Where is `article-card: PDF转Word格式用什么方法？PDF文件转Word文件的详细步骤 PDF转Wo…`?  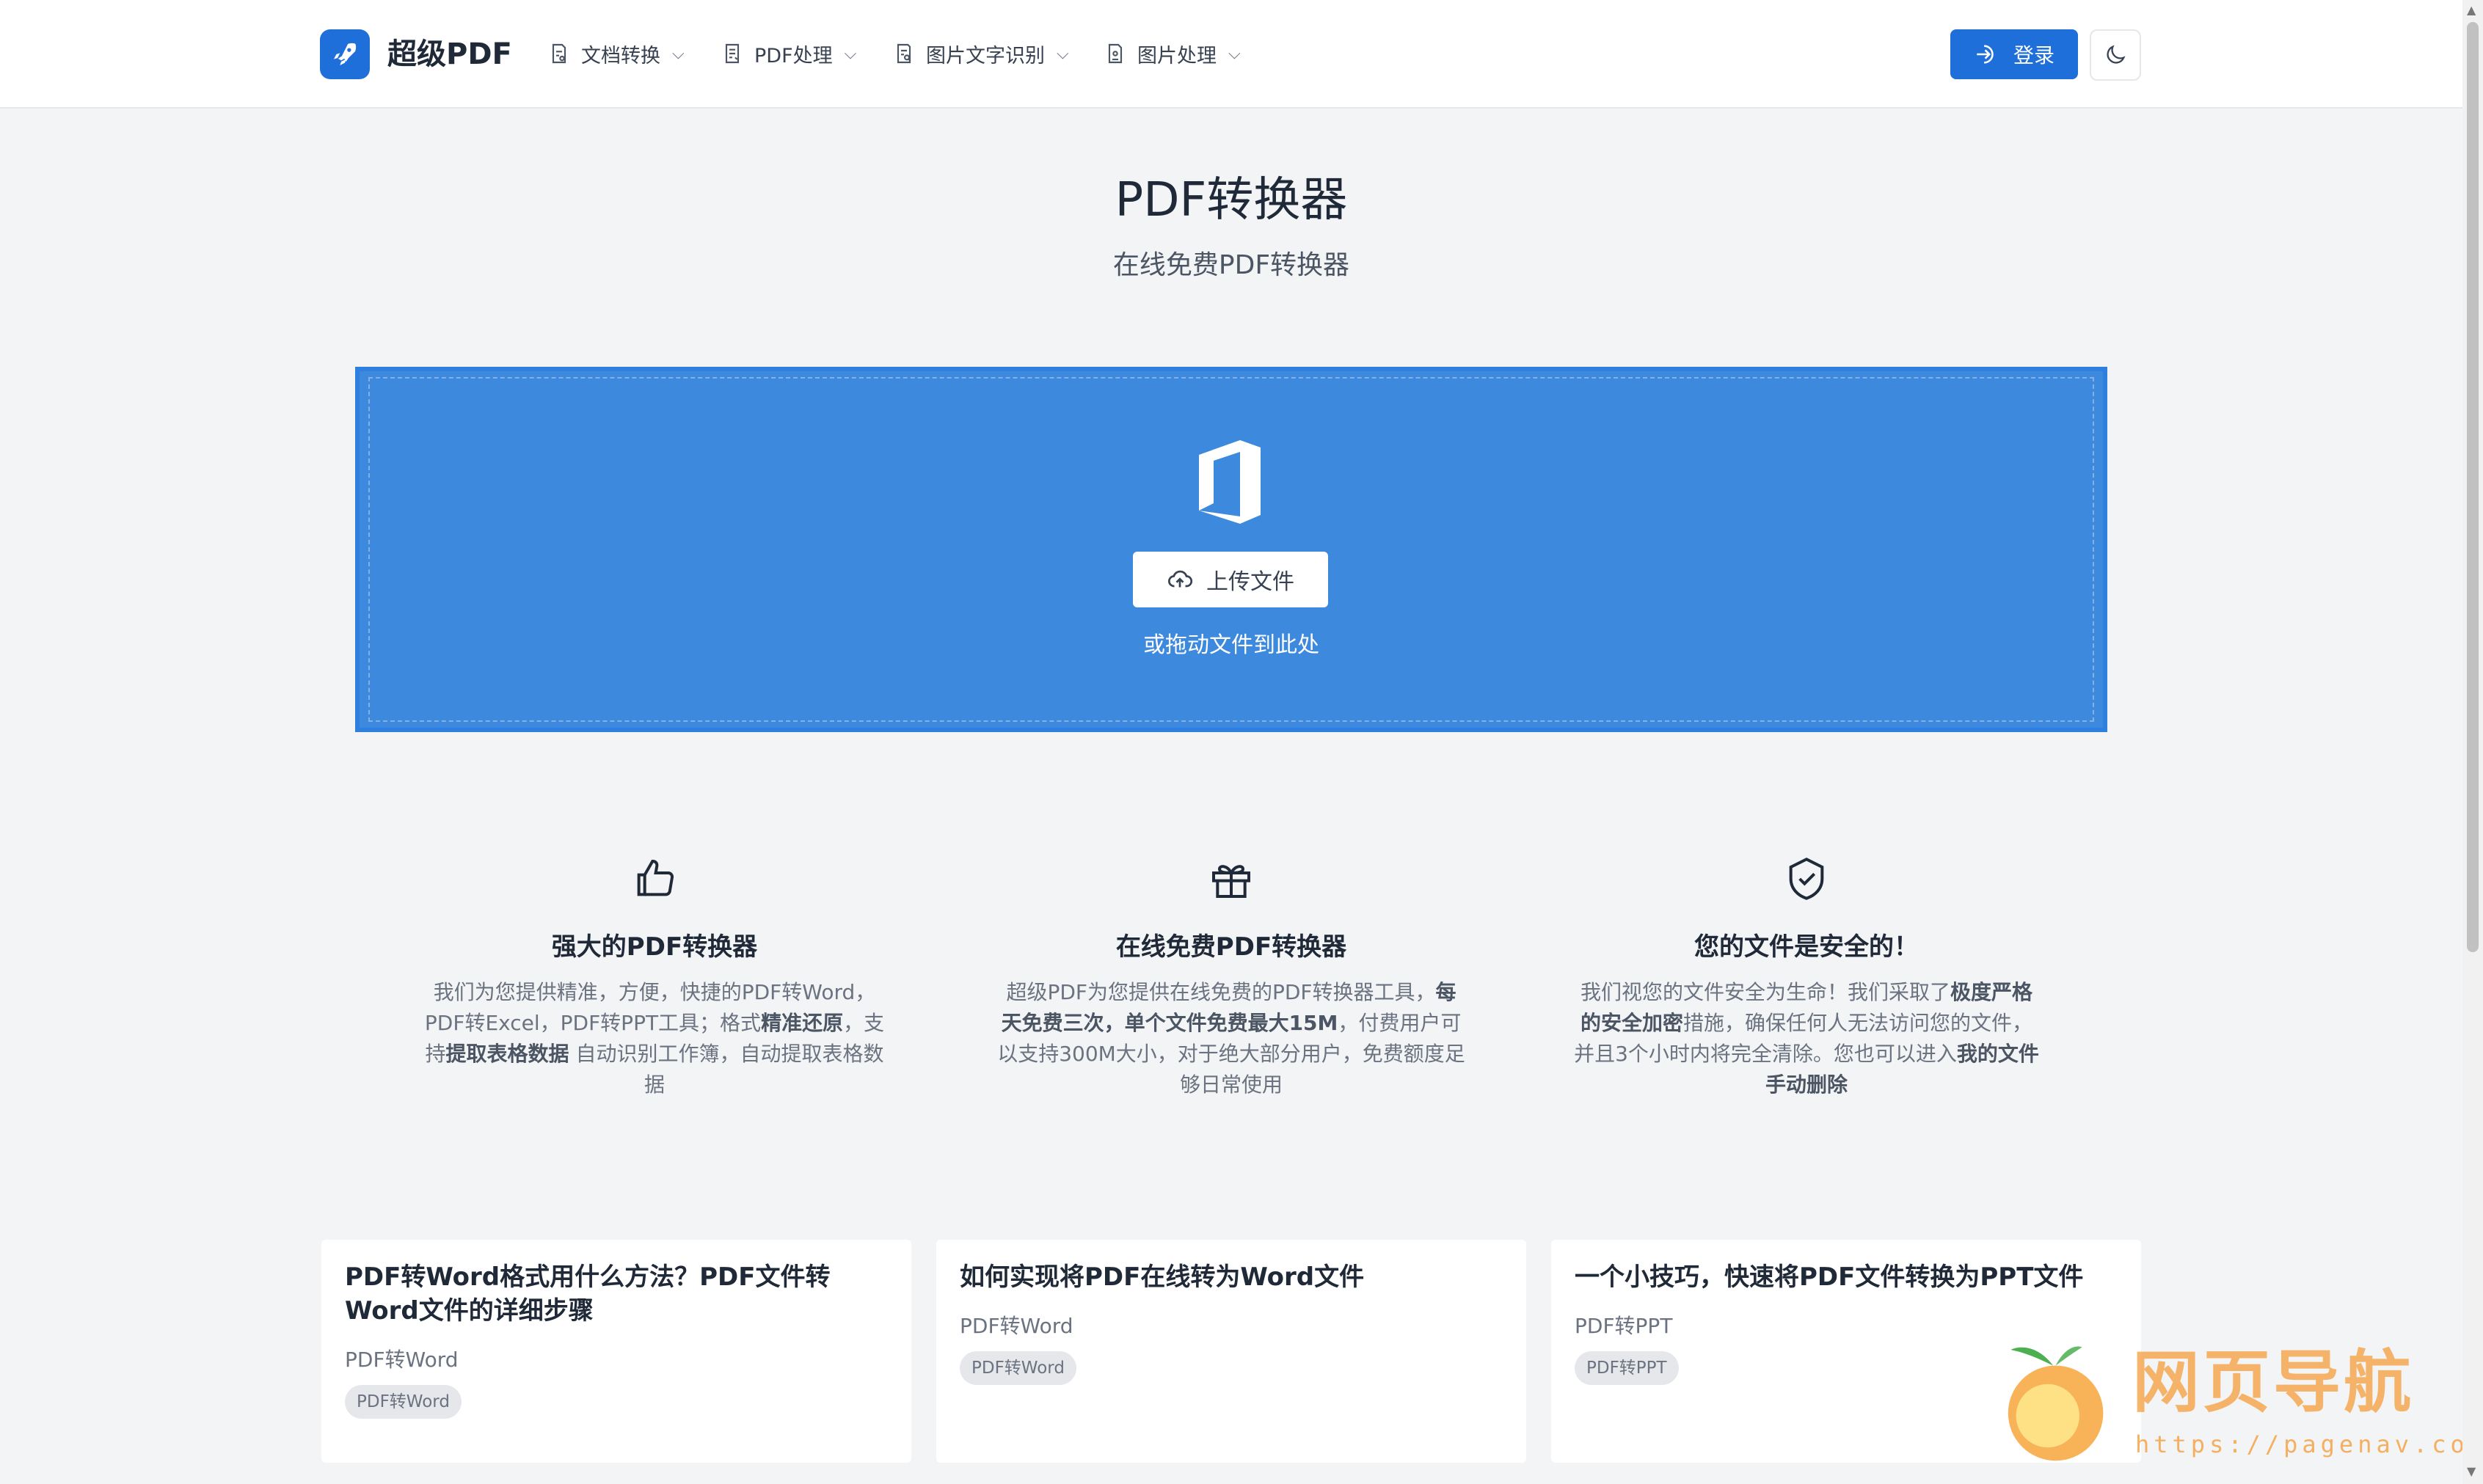
article-card: PDF转Word格式用什么方法？PDF文件转Word文件的详细步骤 PDF转Wo… is located at coordinates (616, 1351).